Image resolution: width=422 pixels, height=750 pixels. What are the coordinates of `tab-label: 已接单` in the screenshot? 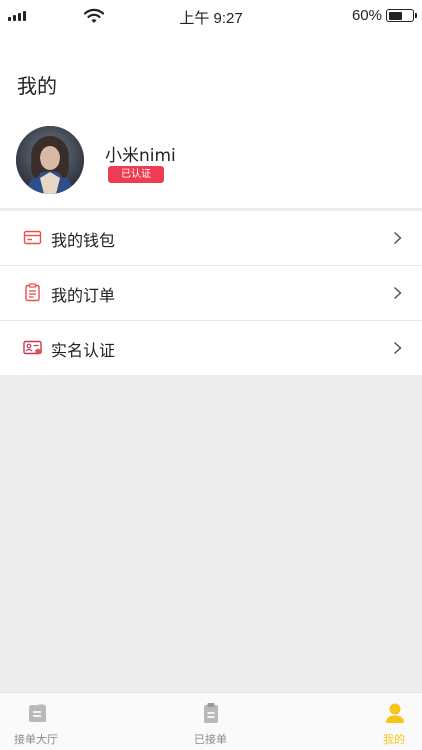 It's located at (210, 739).